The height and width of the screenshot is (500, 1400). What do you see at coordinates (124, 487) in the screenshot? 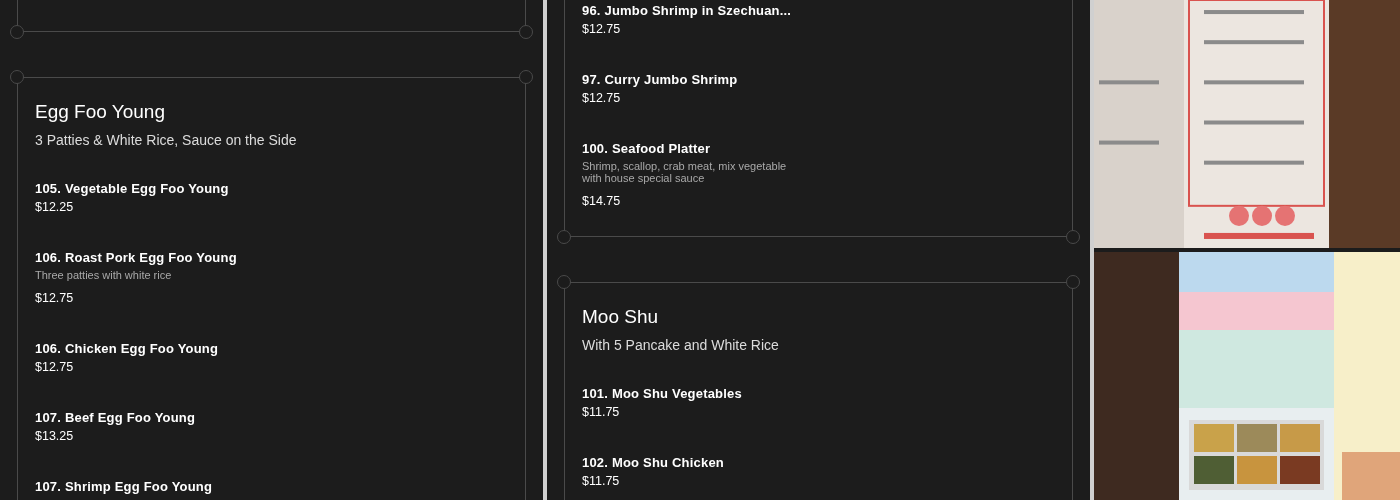
I see `dish-name: 107. Shrimp Egg Foo Young` at bounding box center [124, 487].